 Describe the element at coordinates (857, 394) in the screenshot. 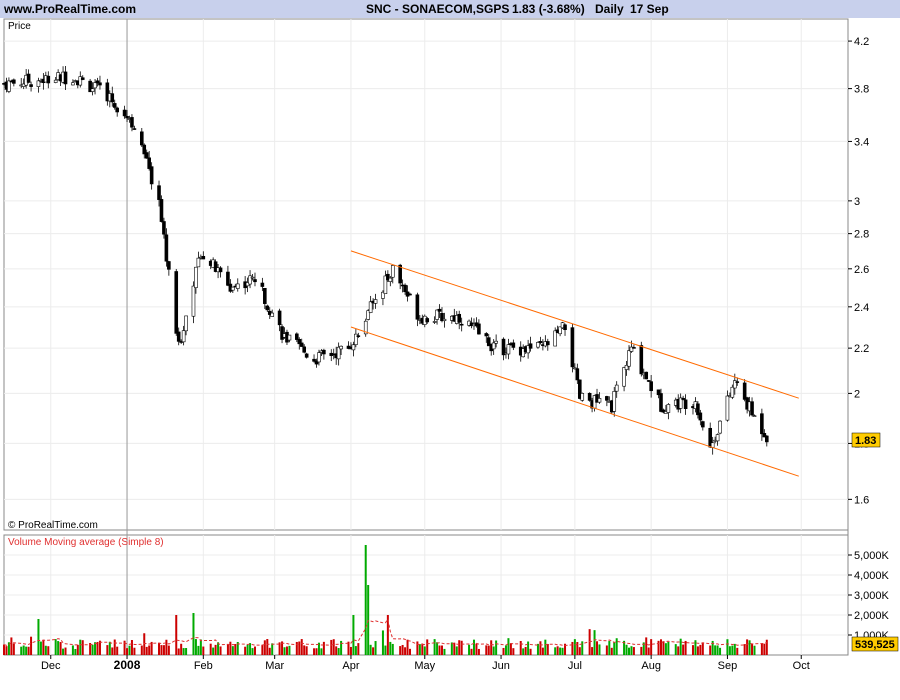

I see `price-tick-label: 2` at that location.